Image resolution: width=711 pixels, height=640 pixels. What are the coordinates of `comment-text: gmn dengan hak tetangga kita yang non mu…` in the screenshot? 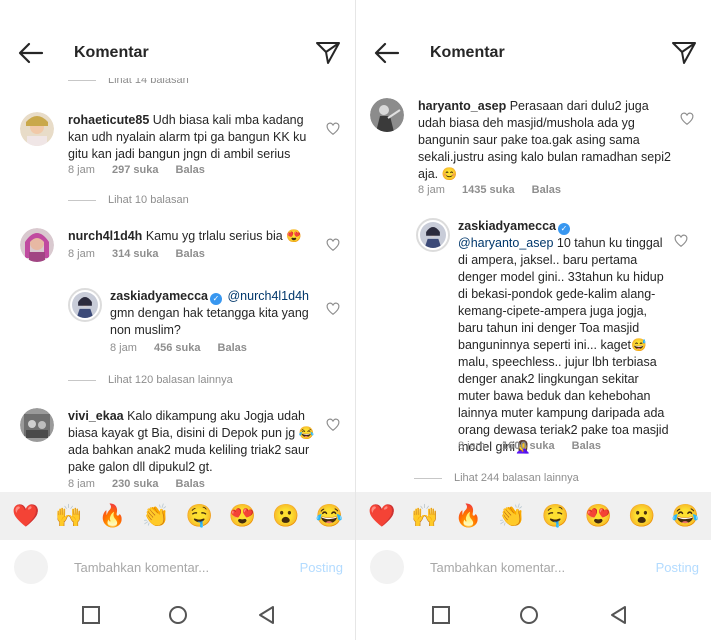 It's located at (209, 321).